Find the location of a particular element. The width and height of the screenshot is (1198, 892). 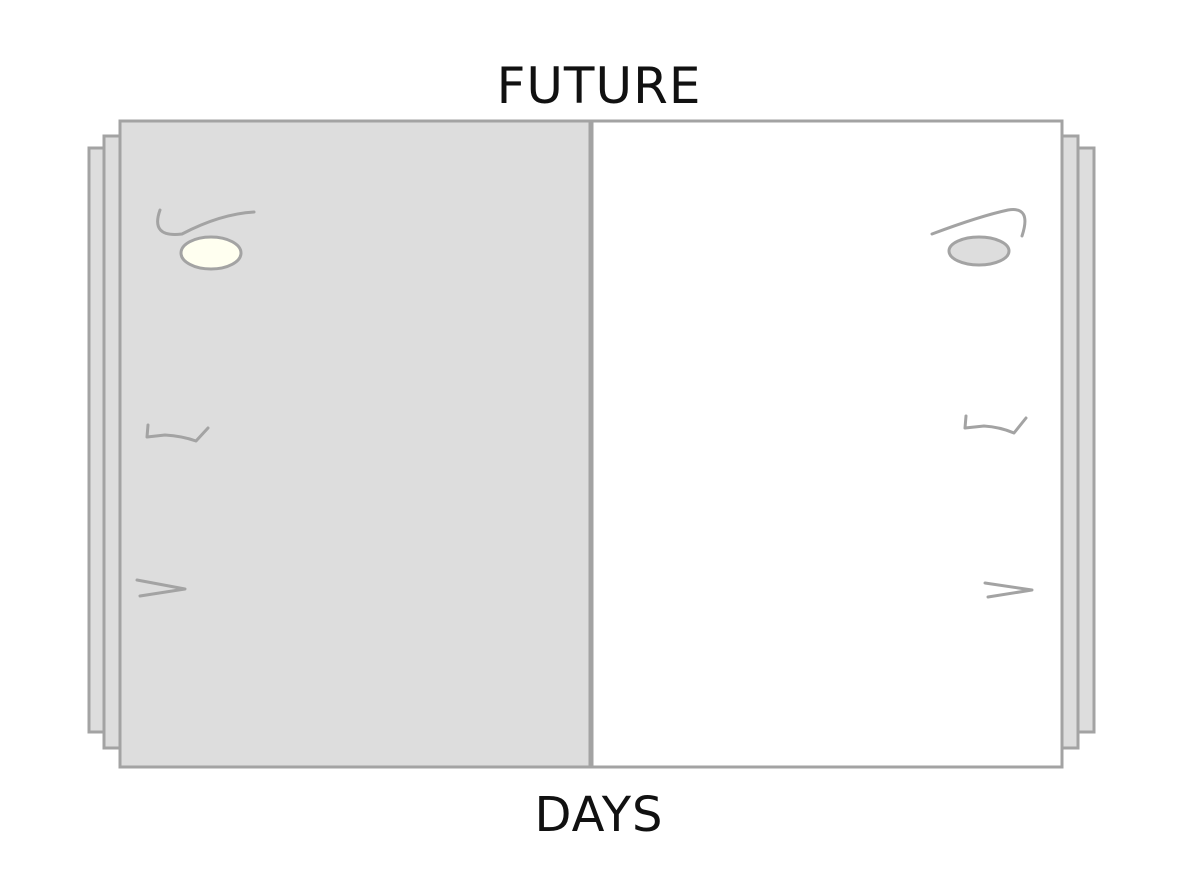

diagram-caption: DAYS is located at coordinates (599, 815).